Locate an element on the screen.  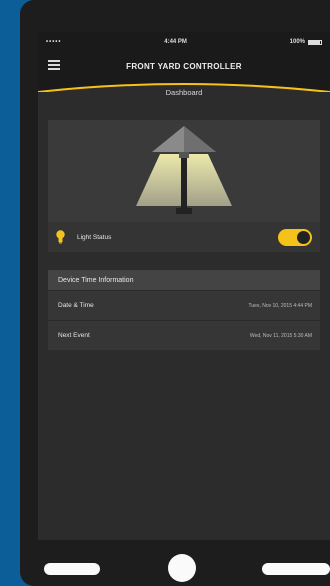
lamp-illustration-panel is located at coordinates (184, 171).